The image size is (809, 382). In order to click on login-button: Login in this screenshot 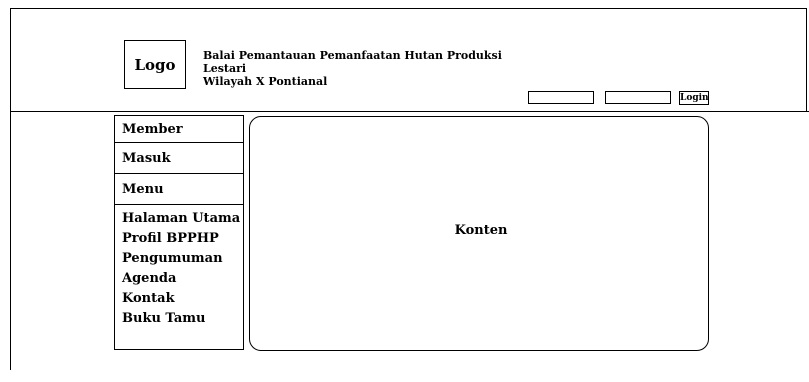, I will do `click(694, 98)`.